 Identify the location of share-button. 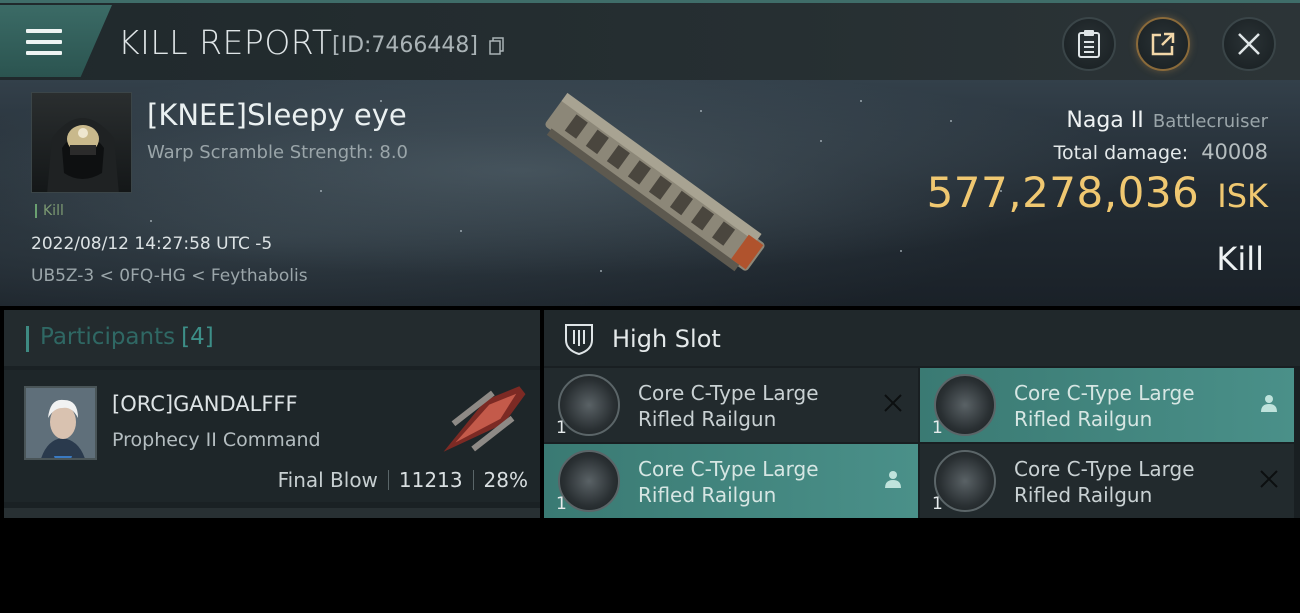
(1163, 44).